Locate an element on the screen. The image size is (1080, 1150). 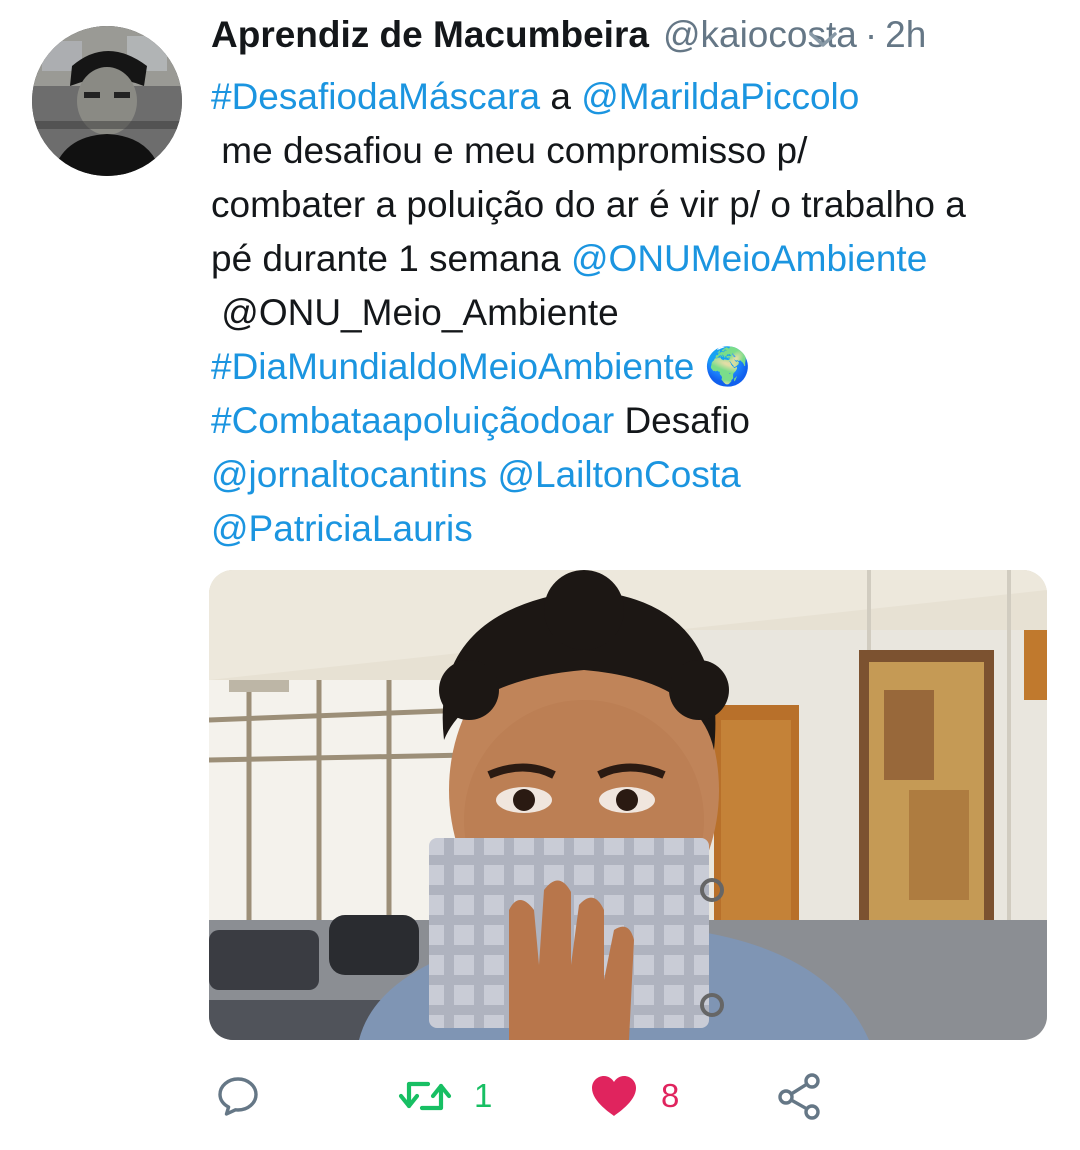
retweet-count: 1 is located at coordinates (483, 1095).